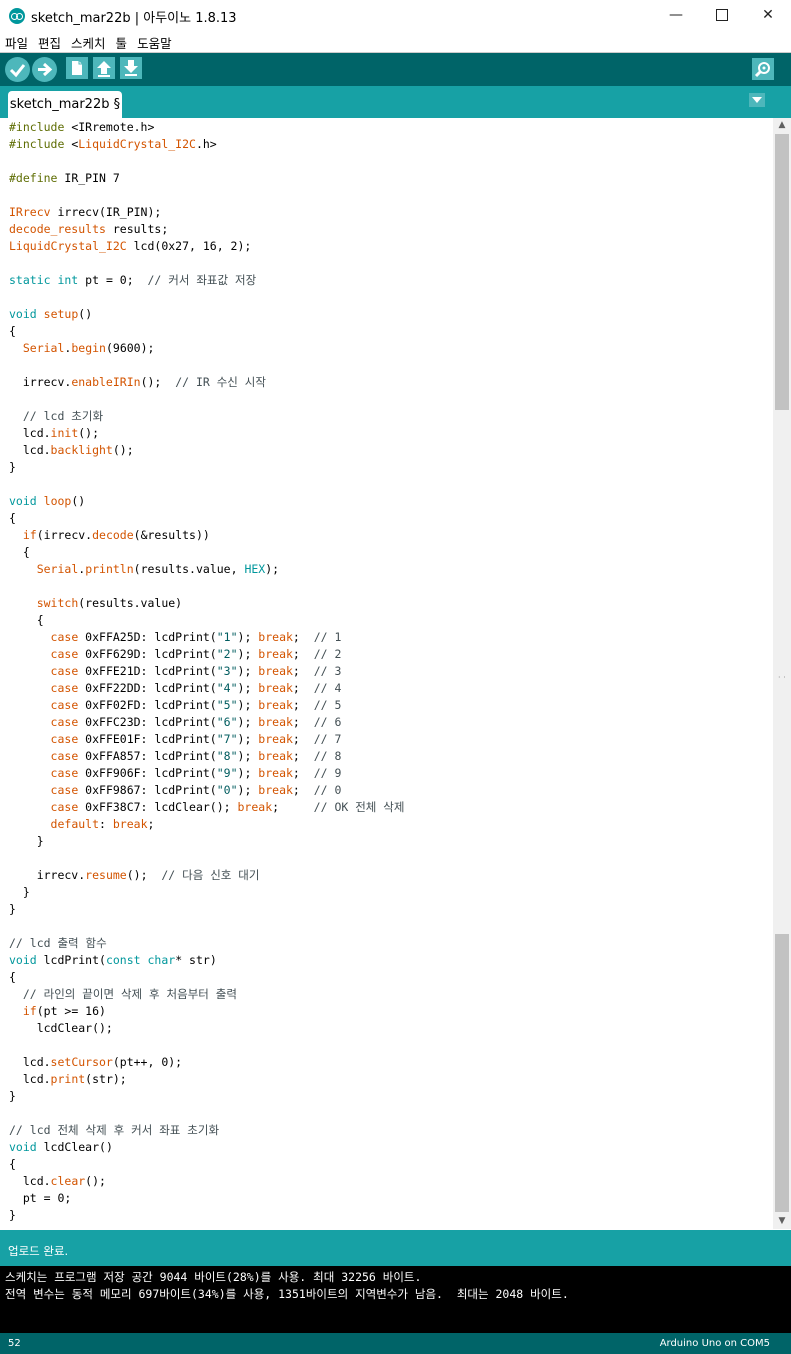  What do you see at coordinates (104, 68) in the screenshot?
I see `open-button` at bounding box center [104, 68].